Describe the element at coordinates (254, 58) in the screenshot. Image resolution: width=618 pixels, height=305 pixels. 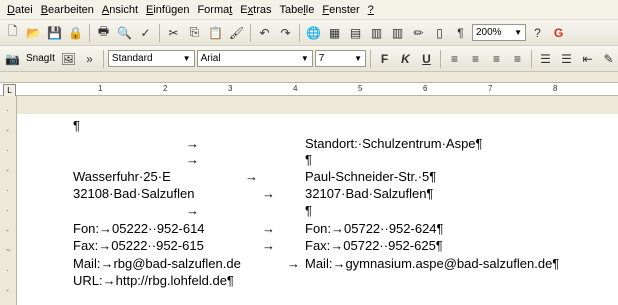
I see `font-dropdown: Arial ▼` at that location.